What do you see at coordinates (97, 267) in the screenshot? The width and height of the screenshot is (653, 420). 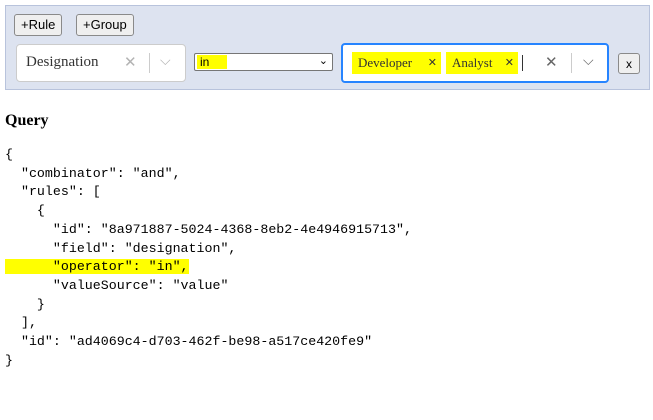 I see `code-line-highlighted: "operator": "in",` at bounding box center [97, 267].